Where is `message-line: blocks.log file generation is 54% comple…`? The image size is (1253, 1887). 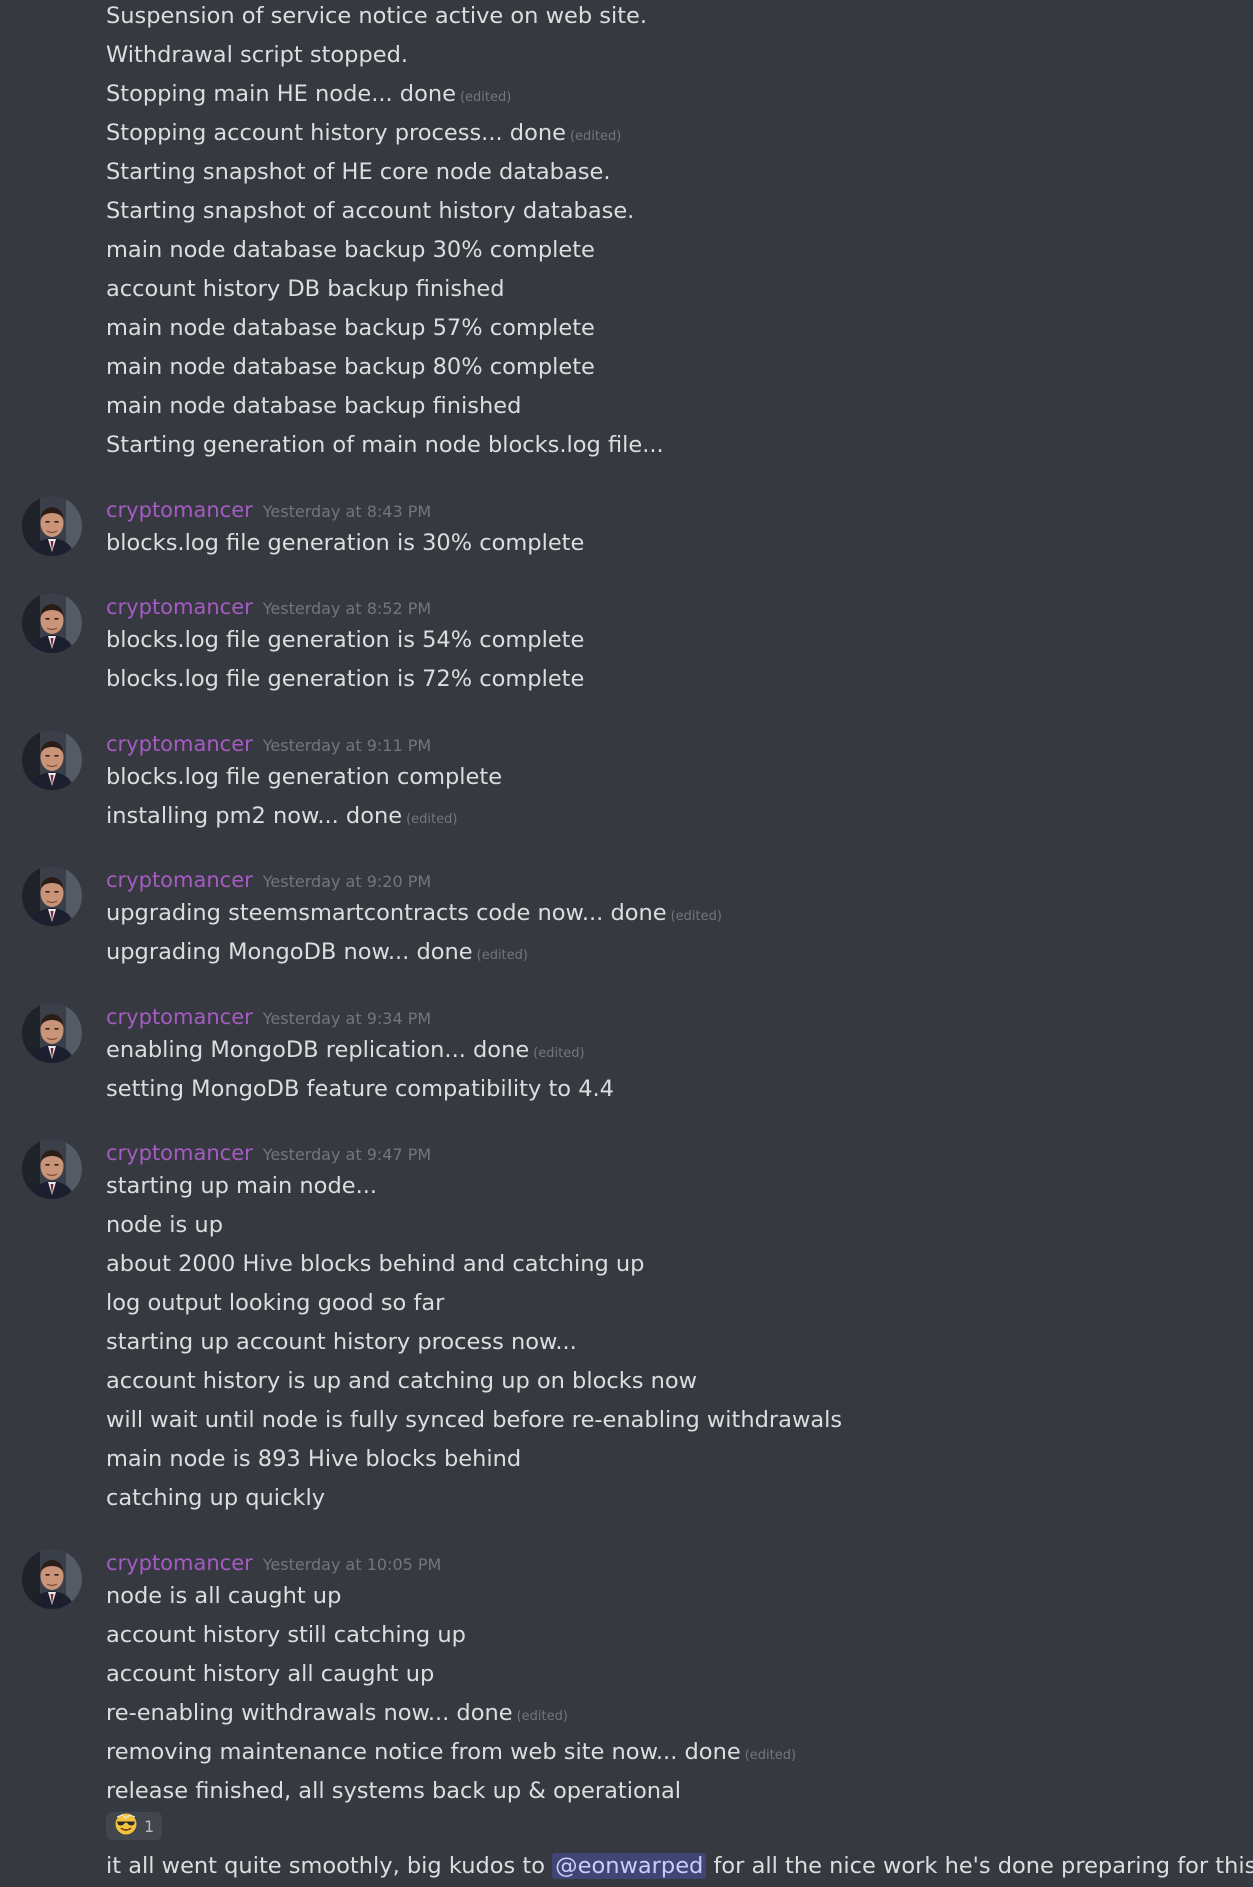 message-line: blocks.log file generation is 54% comple… is located at coordinates (345, 640).